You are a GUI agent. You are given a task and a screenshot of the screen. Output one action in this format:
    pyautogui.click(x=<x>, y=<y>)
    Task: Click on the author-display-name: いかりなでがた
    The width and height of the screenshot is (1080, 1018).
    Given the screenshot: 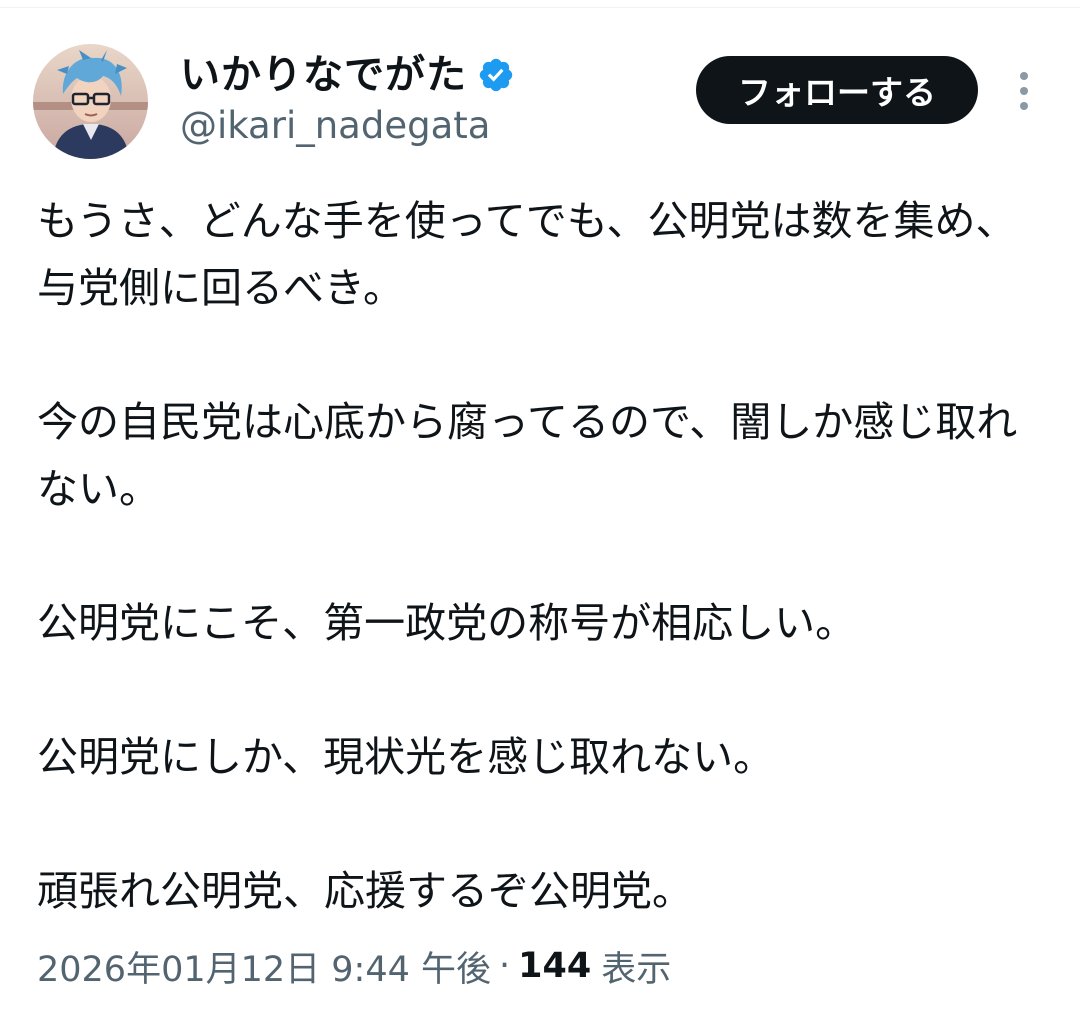 What is the action you would take?
    pyautogui.click(x=323, y=75)
    